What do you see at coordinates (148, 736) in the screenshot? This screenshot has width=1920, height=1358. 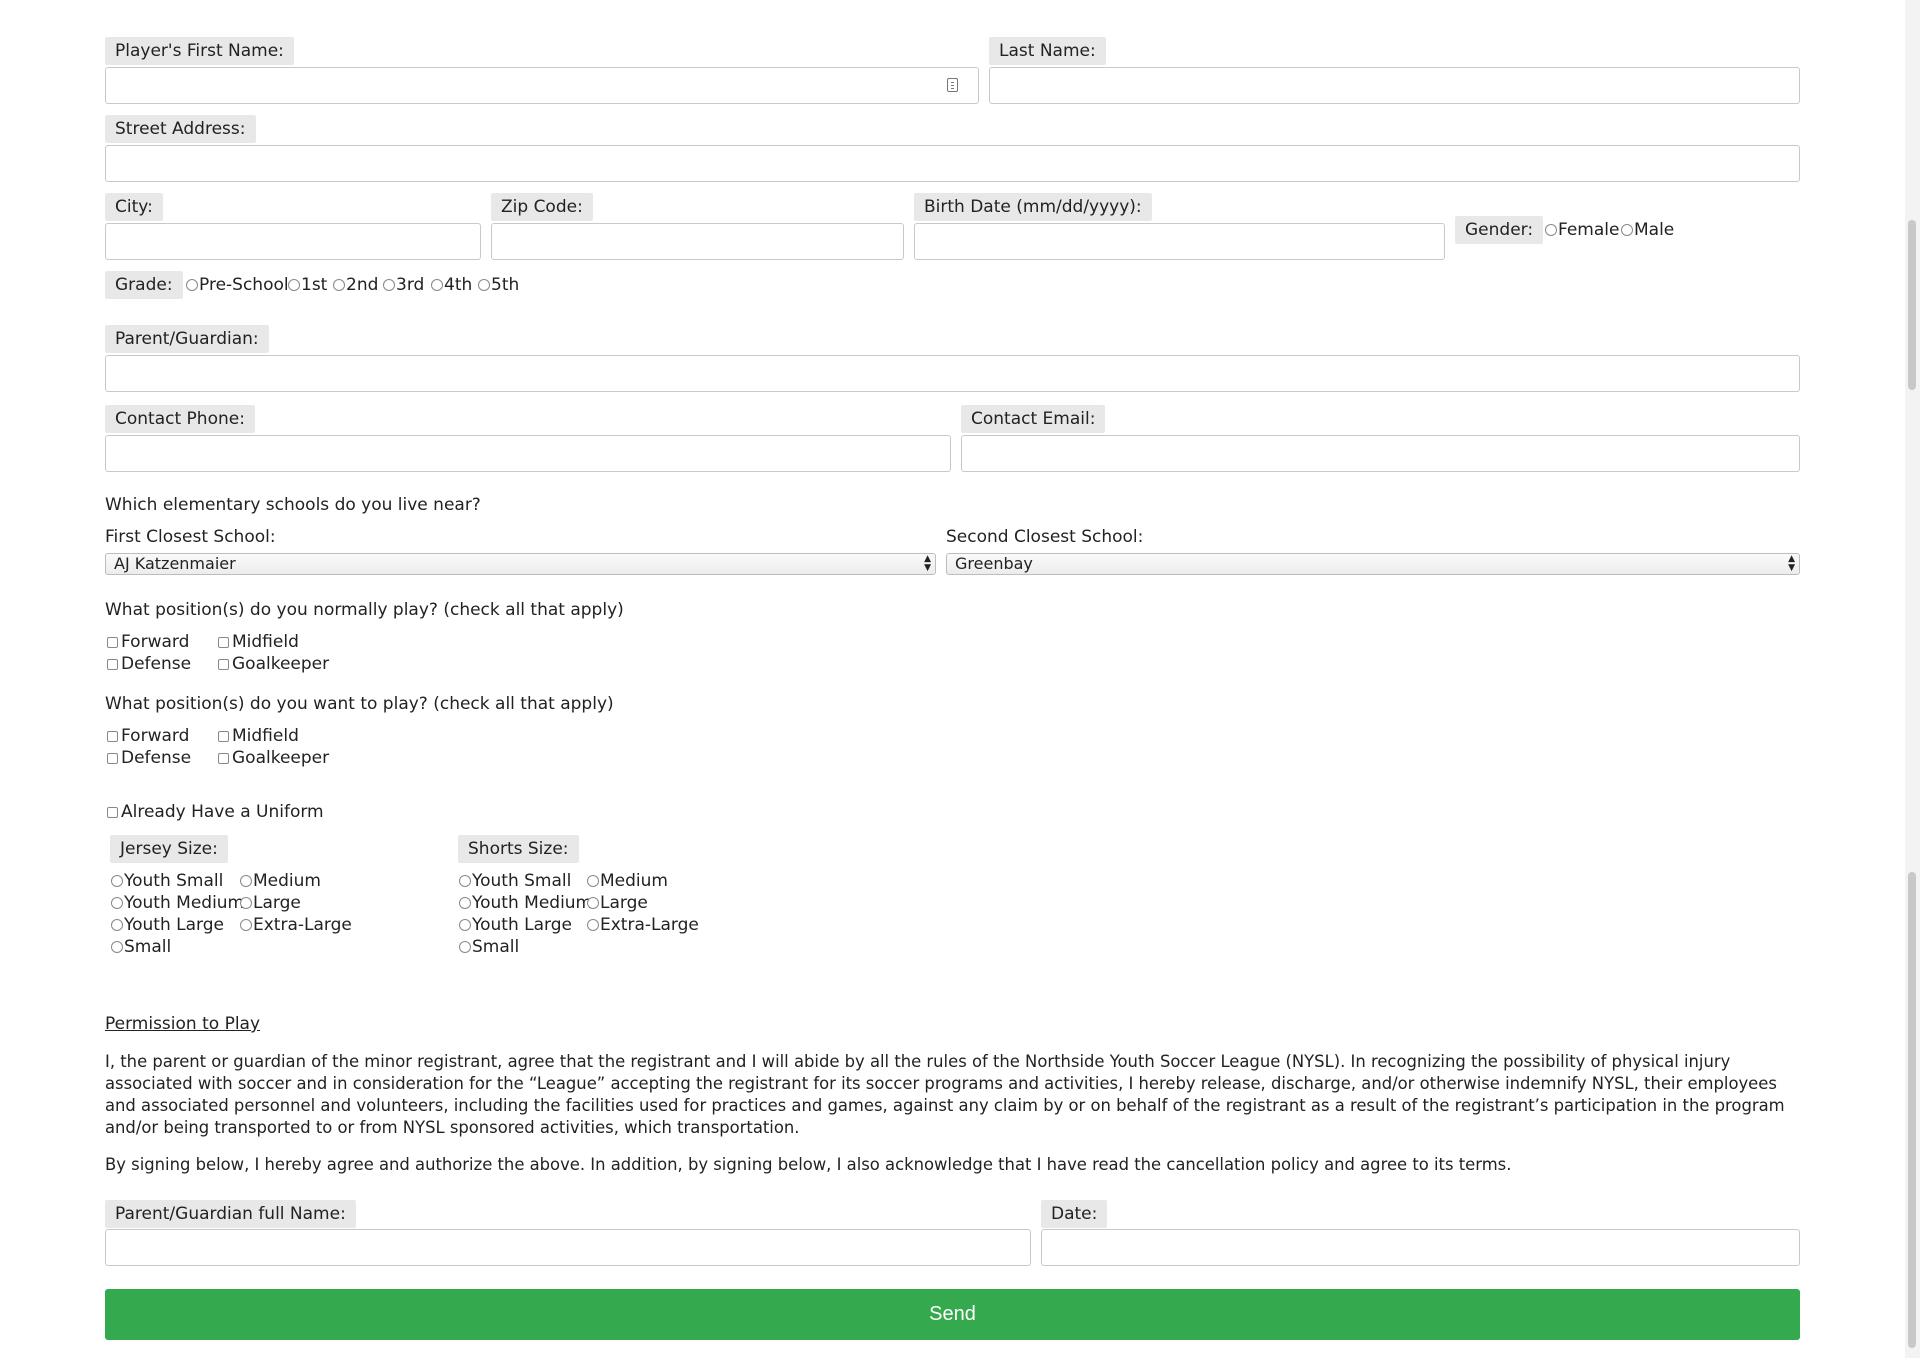 I see `want-position-forward: Forward` at bounding box center [148, 736].